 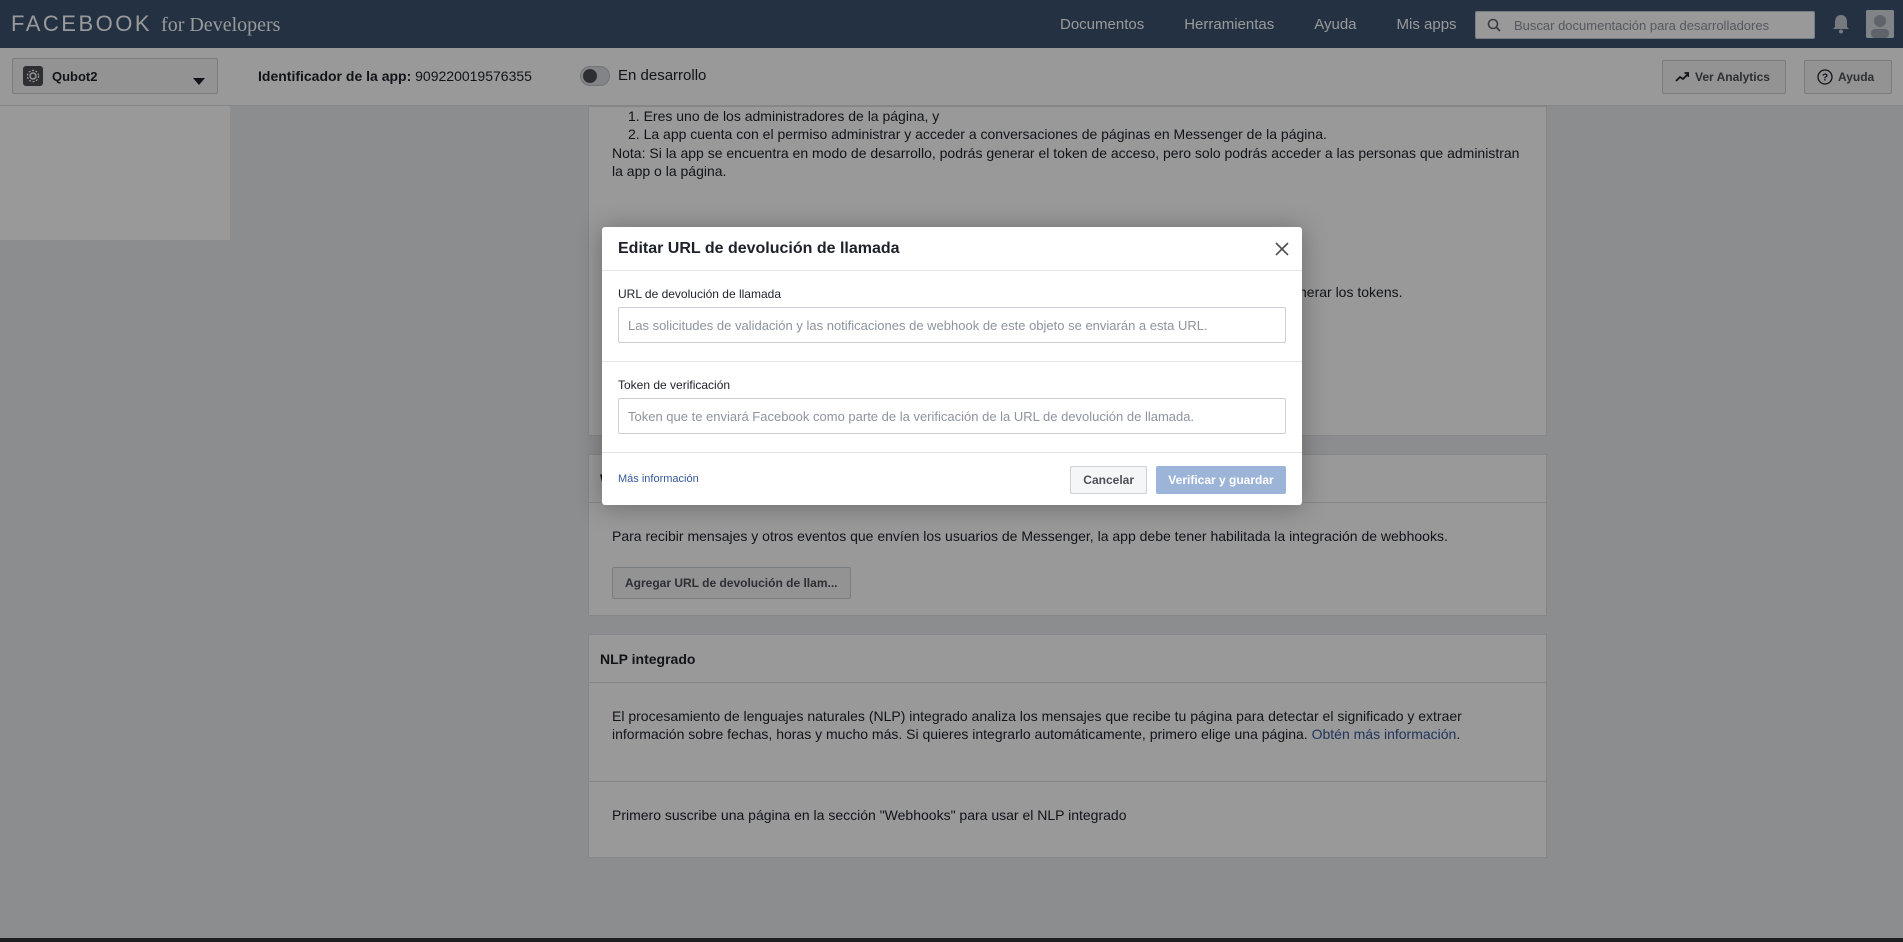 What do you see at coordinates (1108, 480) in the screenshot?
I see `cancel-button: Cancelar` at bounding box center [1108, 480].